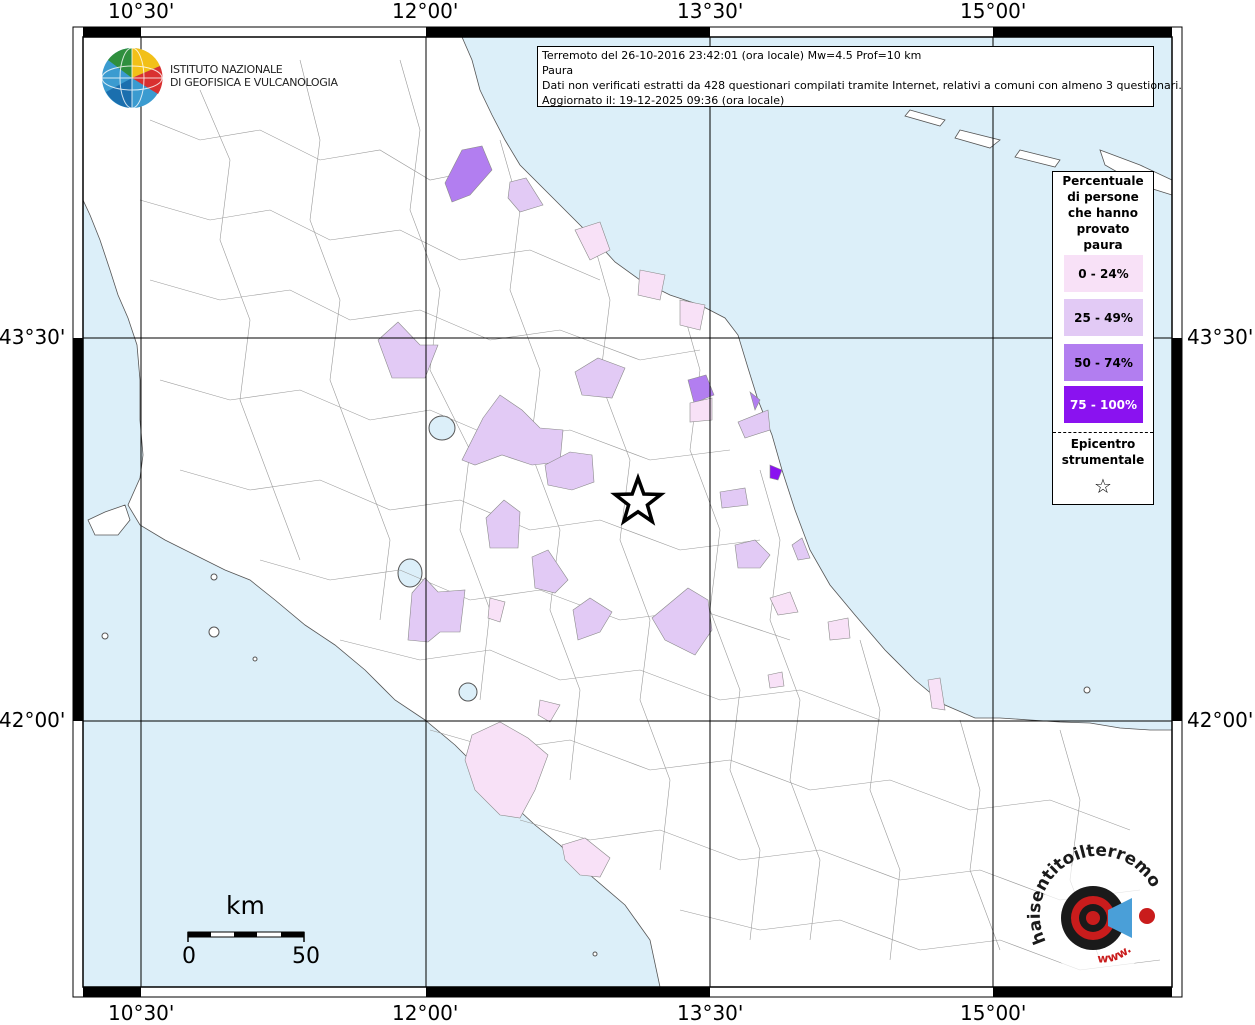  What do you see at coordinates (214, 632) in the screenshot?
I see `island-giglio` at bounding box center [214, 632].